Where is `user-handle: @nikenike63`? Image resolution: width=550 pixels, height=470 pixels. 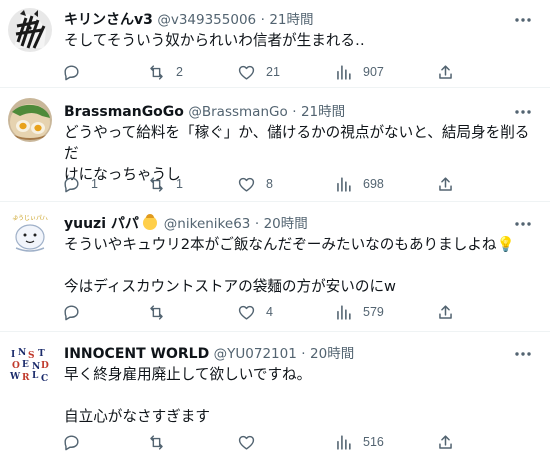 user-handle: @nikenike63 is located at coordinates (207, 224).